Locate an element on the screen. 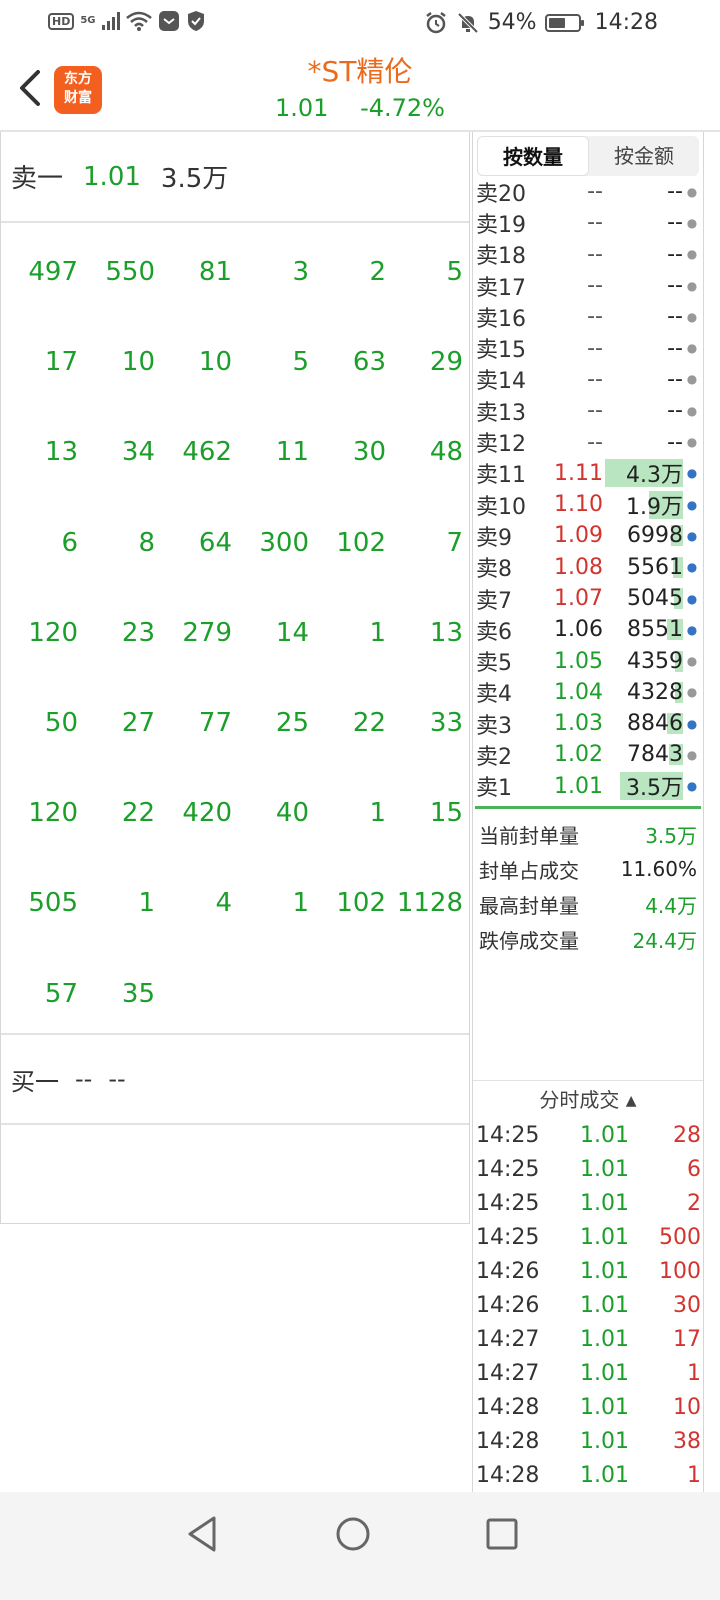 This screenshot has height=1600, width=720. queue-order-size: 57 is located at coordinates (61, 993).